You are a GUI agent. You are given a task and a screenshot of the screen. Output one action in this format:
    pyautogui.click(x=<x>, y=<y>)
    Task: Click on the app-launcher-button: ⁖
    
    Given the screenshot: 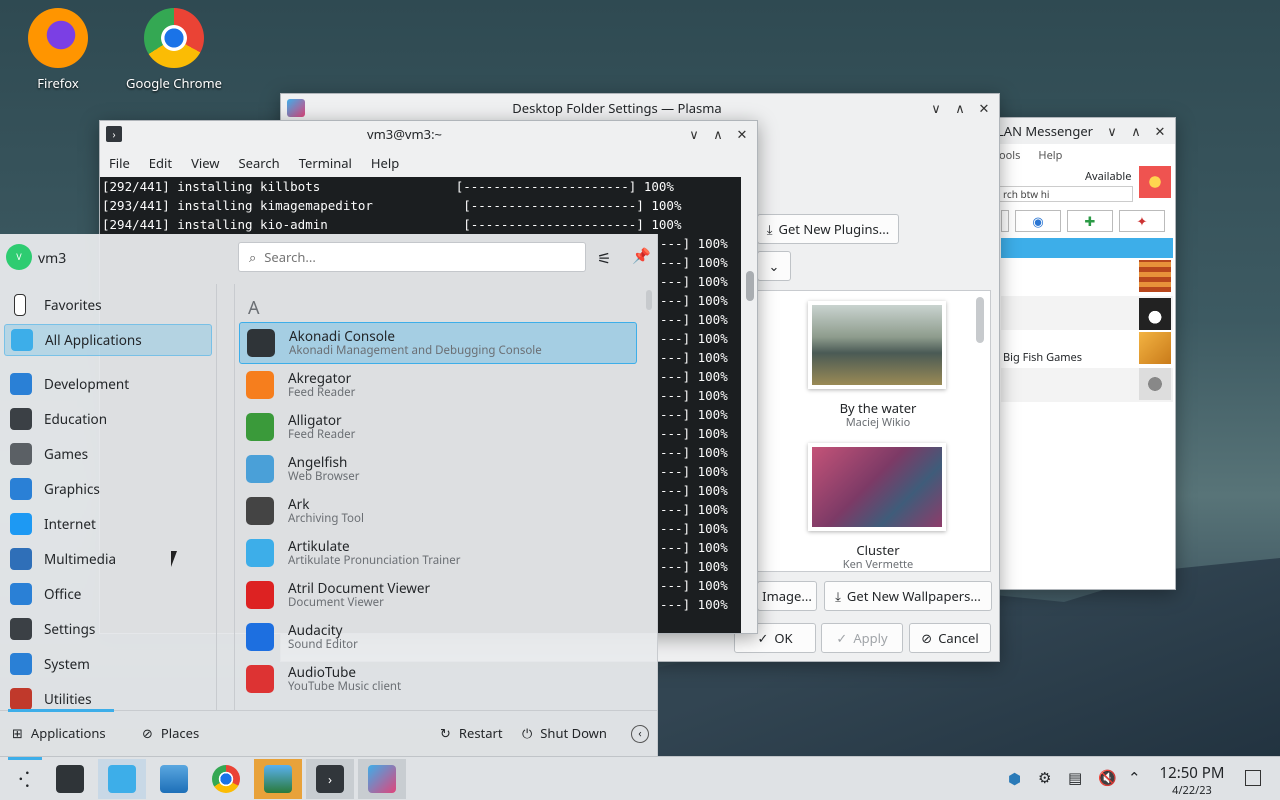 What is the action you would take?
    pyautogui.click(x=24, y=779)
    